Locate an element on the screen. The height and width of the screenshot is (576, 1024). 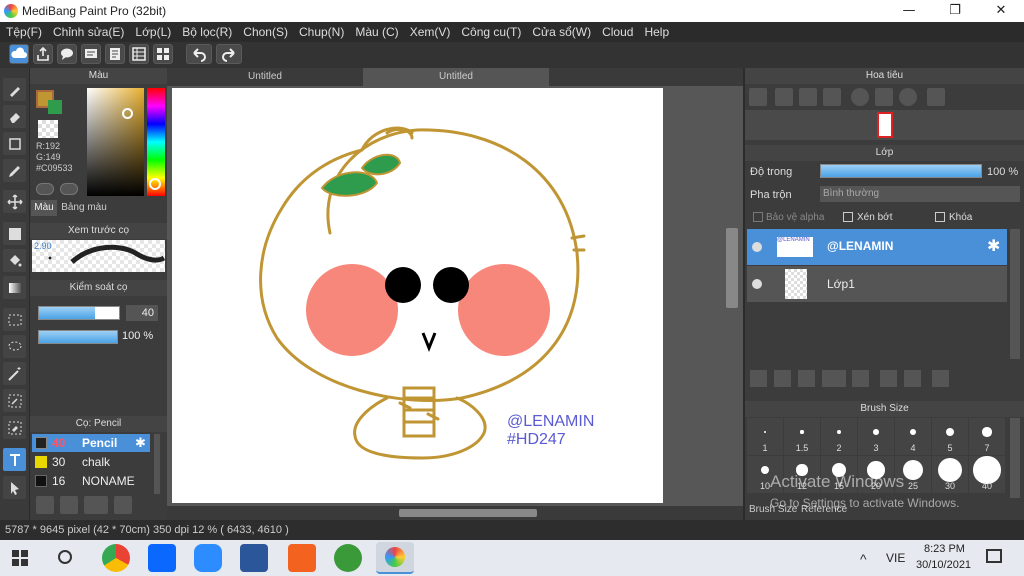
brush-size-slider is located at coordinates (79, 313).